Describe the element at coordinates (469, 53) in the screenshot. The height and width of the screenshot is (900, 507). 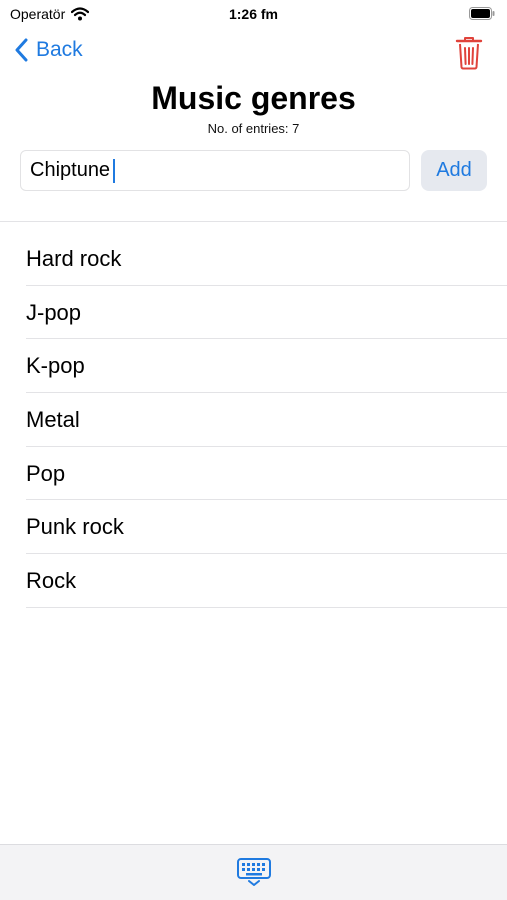
I see `trash-icon` at that location.